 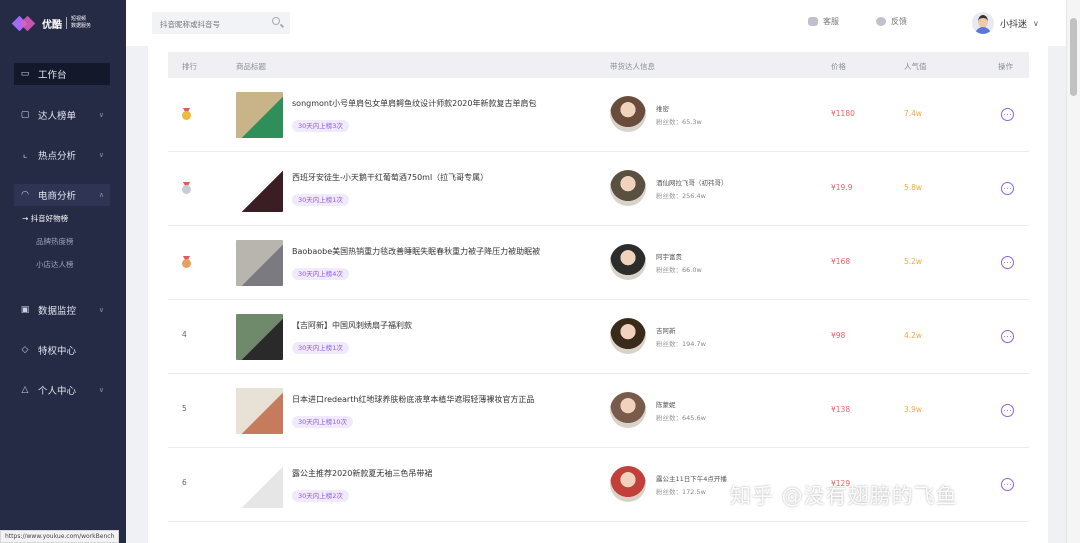 What do you see at coordinates (838, 335) in the screenshot?
I see `product-price: ¥98` at bounding box center [838, 335].